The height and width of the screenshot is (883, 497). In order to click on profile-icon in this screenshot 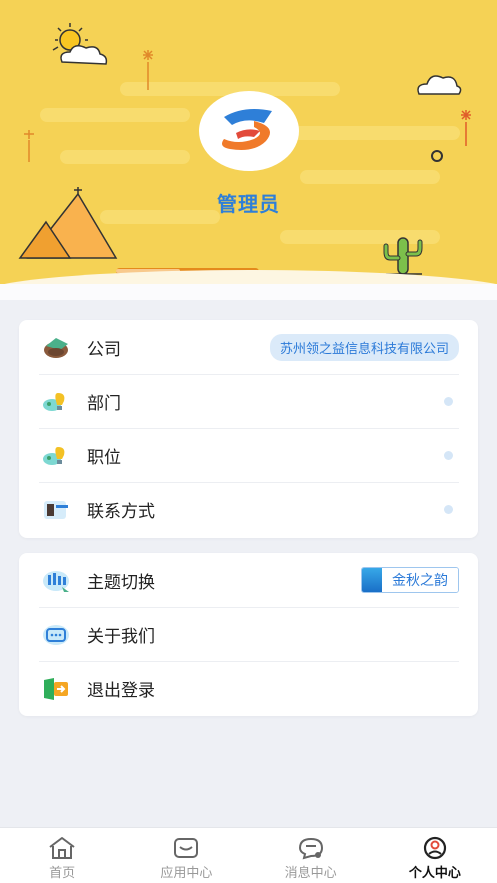, I will do `click(434, 848)`.